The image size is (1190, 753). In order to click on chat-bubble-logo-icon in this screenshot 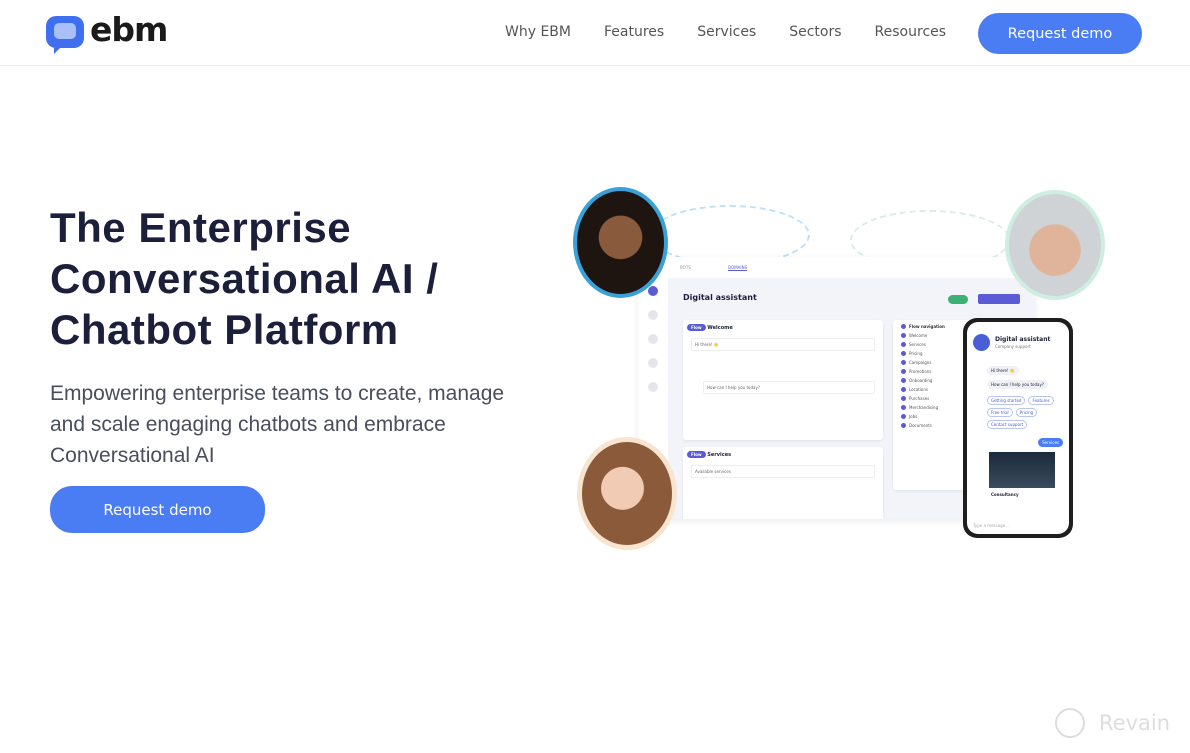, I will do `click(65, 34)`.